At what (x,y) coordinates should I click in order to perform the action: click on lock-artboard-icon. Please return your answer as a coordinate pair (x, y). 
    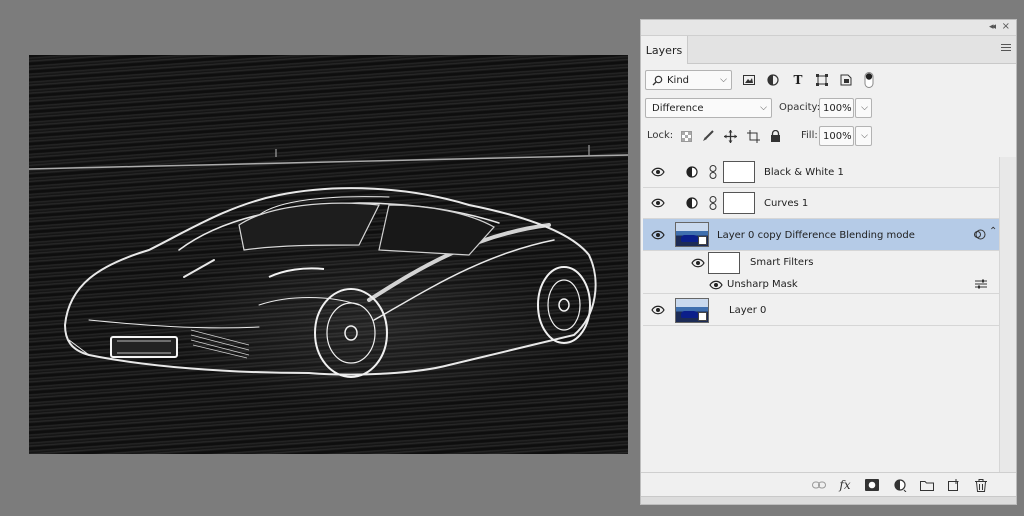
    Looking at the image, I should click on (753, 136).